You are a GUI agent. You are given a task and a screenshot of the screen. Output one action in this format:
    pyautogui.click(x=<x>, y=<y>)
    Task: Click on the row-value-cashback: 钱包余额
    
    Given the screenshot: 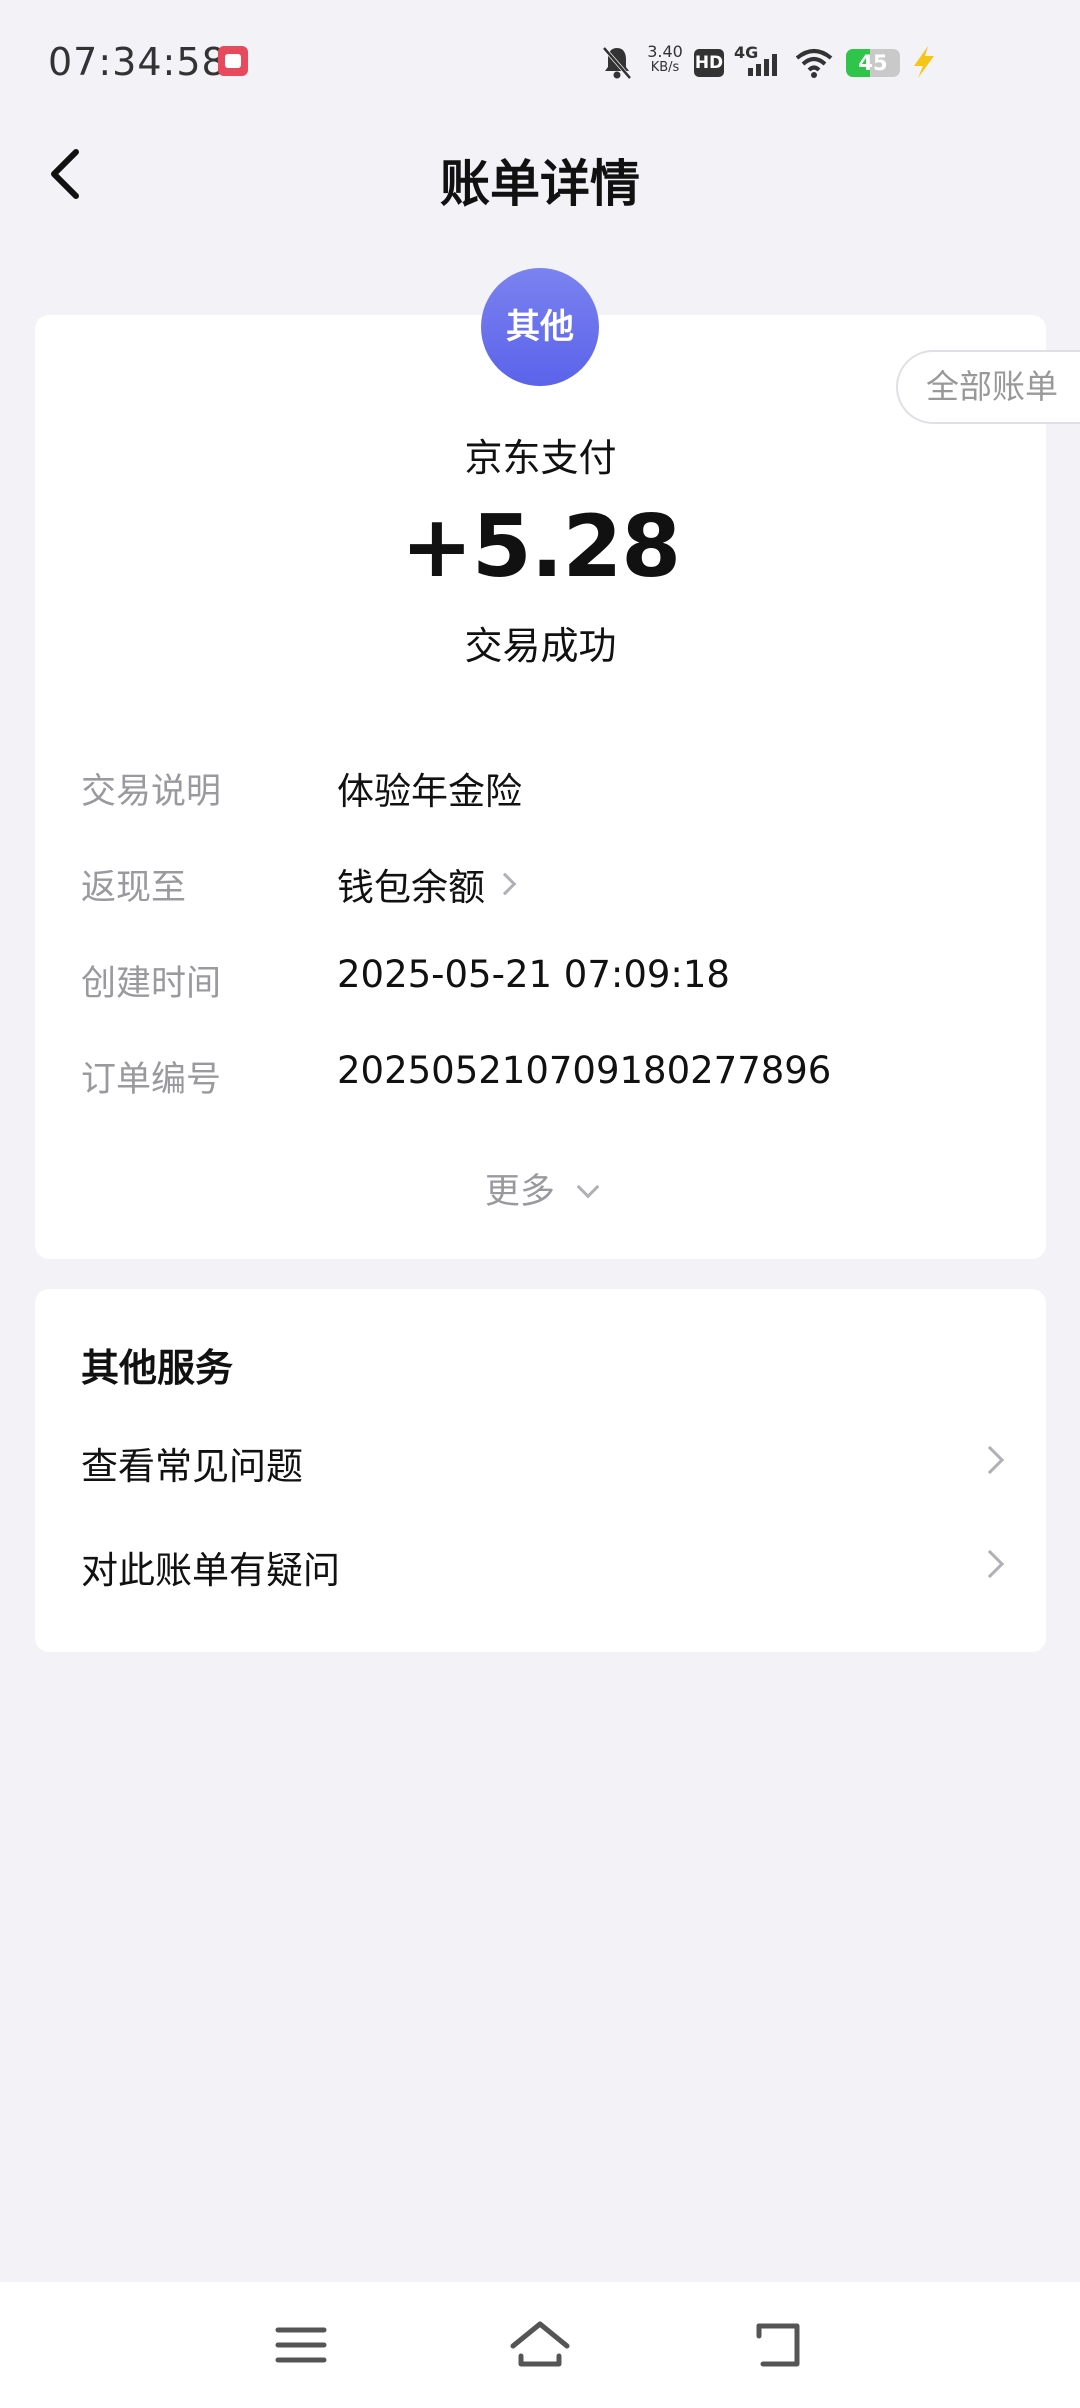 What is the action you would take?
    pyautogui.click(x=411, y=887)
    